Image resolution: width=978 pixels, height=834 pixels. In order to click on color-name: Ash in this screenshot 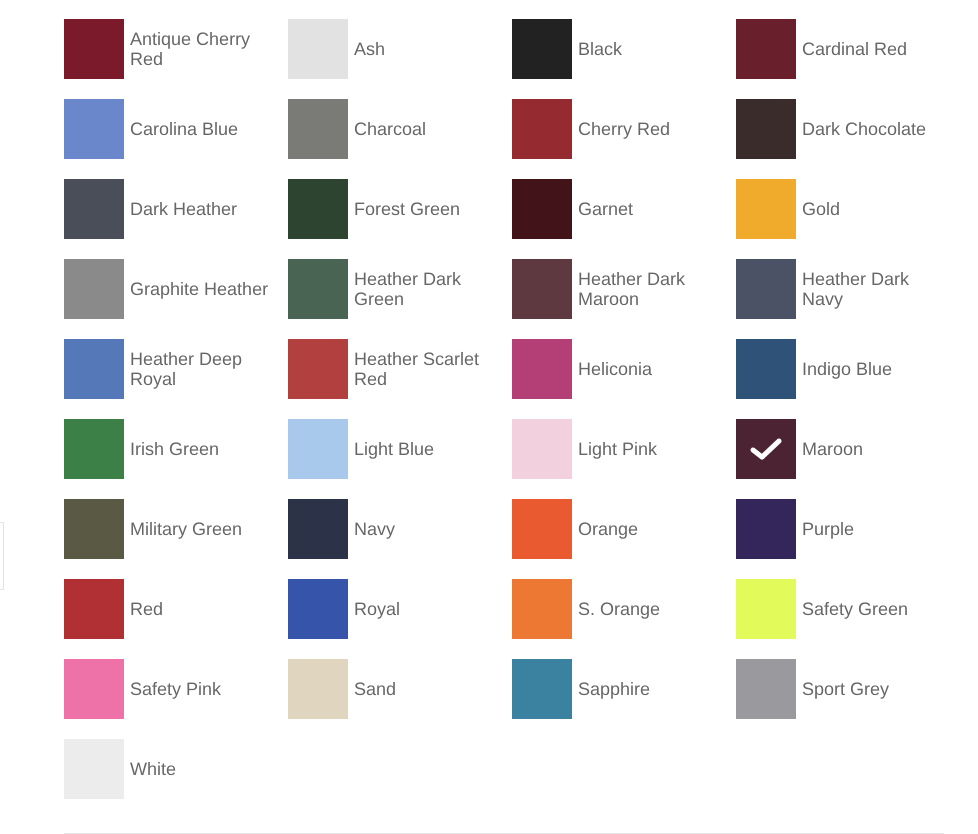, I will do `click(370, 49)`.